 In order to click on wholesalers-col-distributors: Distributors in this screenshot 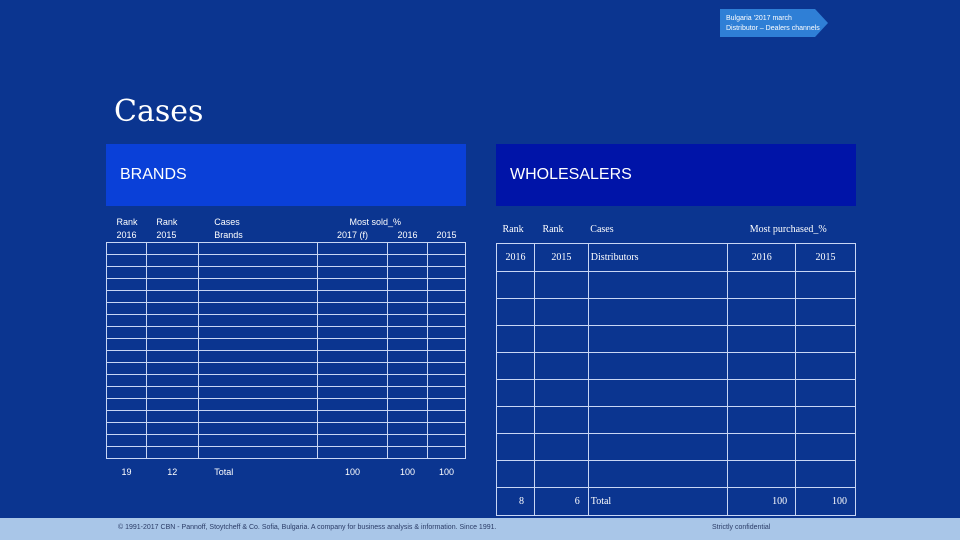, I will do `click(658, 257)`.